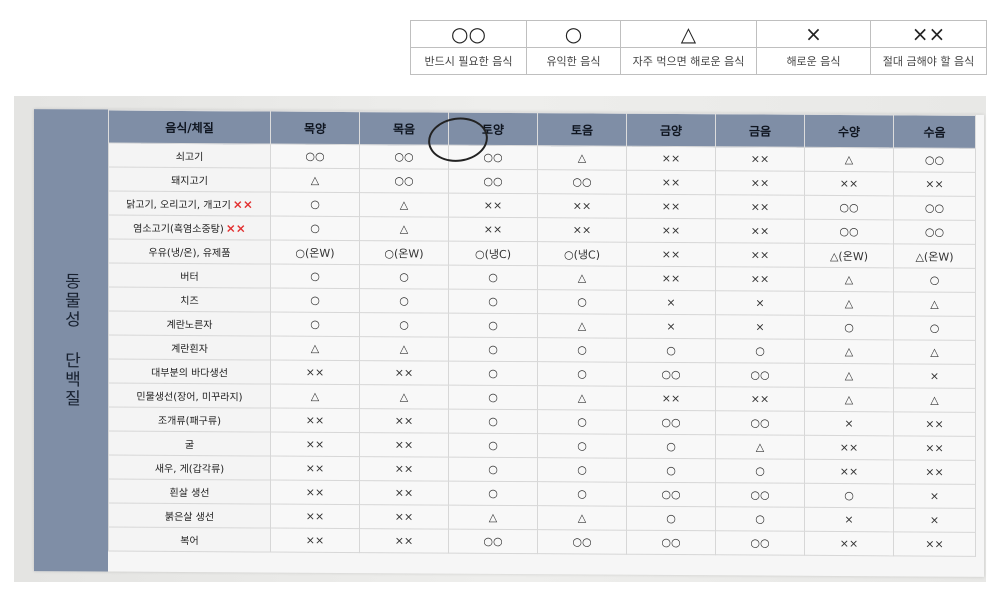 The width and height of the screenshot is (1000, 600). What do you see at coordinates (928, 34) in the screenshot?
I see `legend-symbol: ××` at bounding box center [928, 34].